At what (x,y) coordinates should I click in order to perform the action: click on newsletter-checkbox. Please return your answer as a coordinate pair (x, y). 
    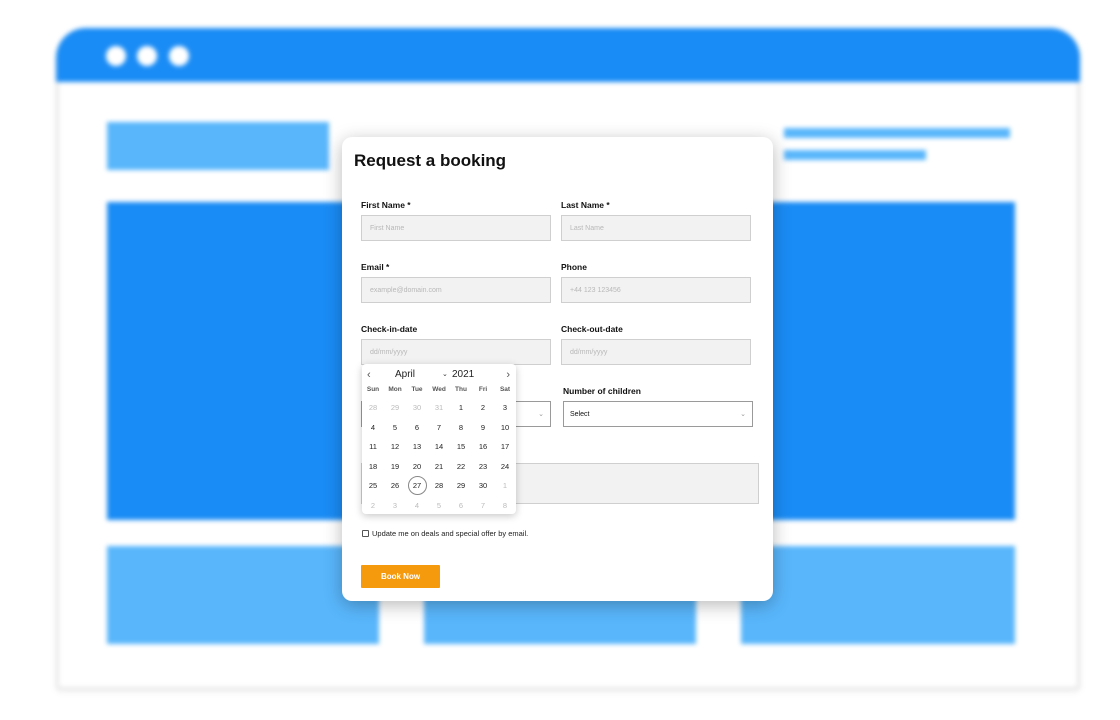
    Looking at the image, I should click on (365, 533).